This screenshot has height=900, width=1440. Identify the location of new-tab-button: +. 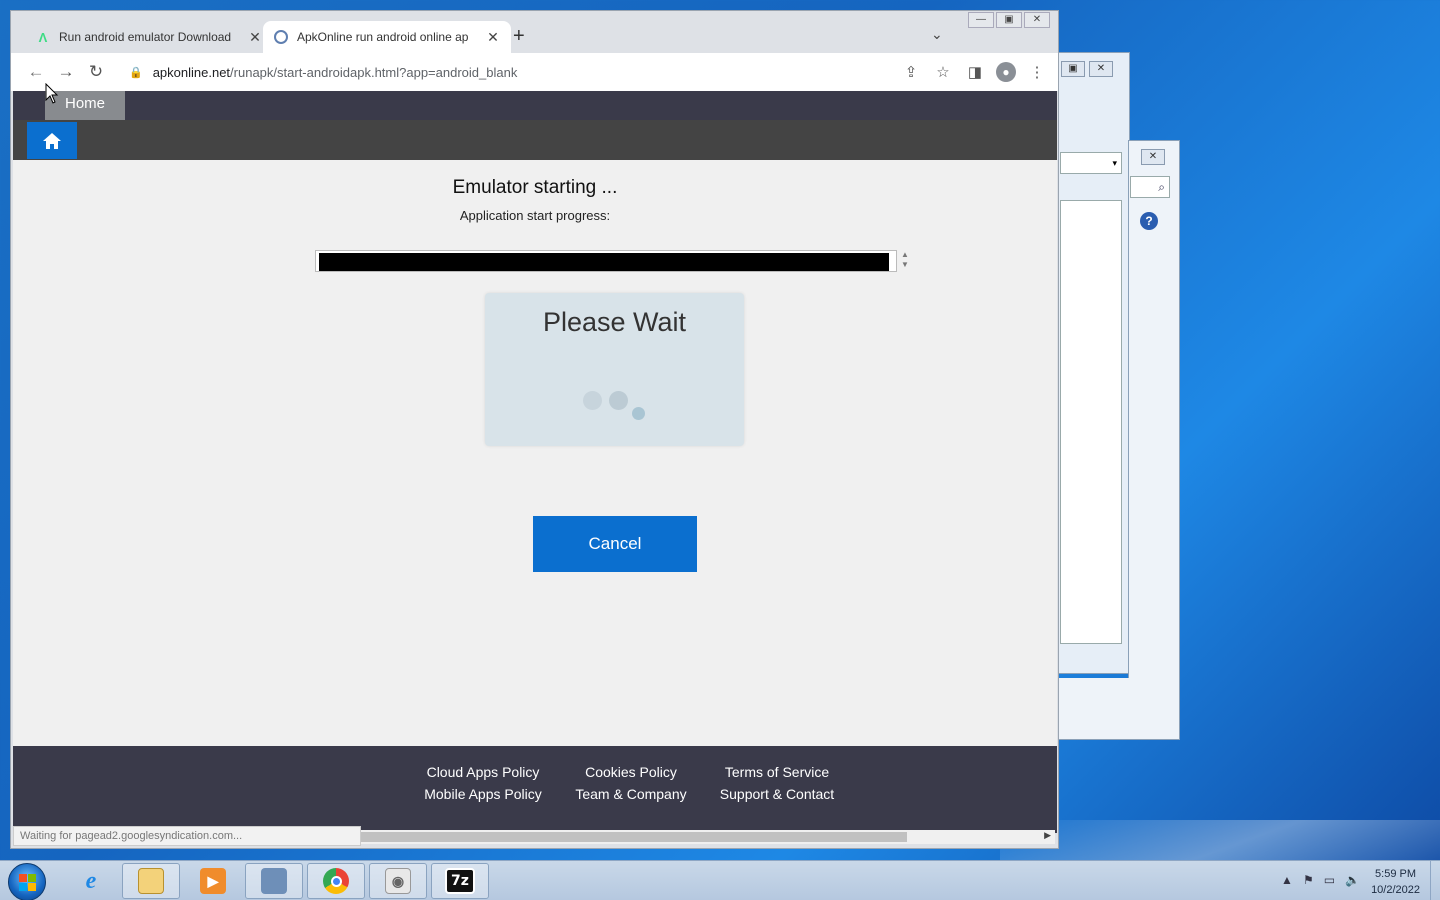
(519, 36).